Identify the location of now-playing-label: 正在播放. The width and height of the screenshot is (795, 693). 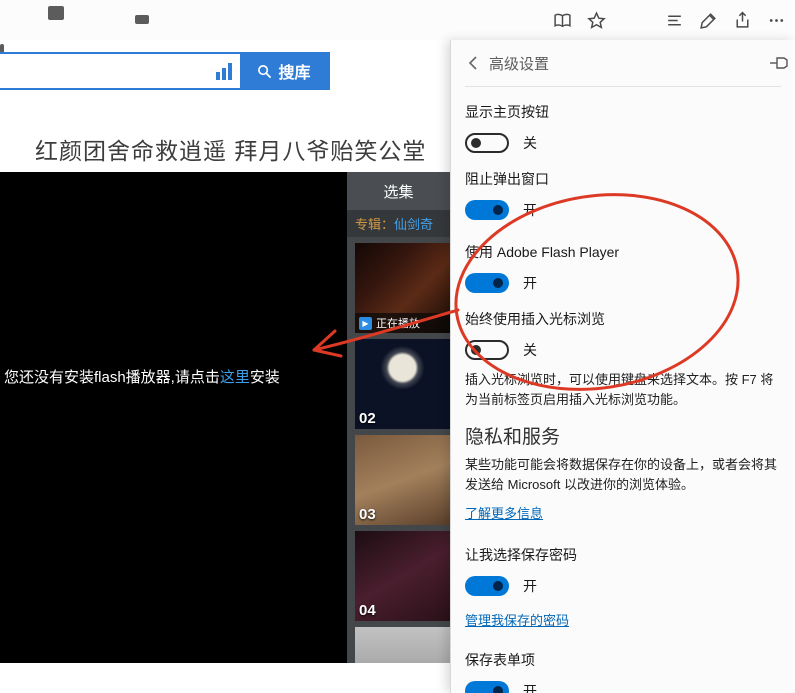
(398, 324).